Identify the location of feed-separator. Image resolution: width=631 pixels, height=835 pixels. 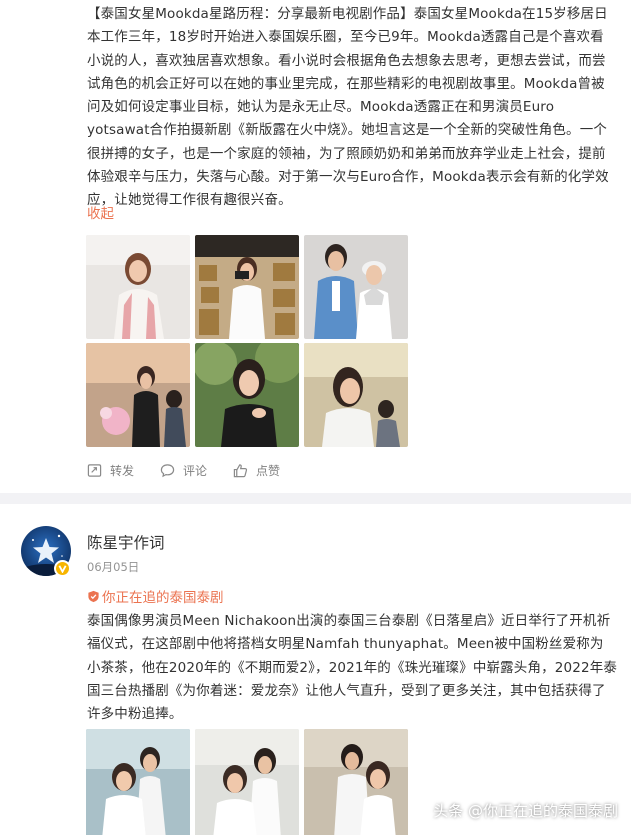
(315, 498).